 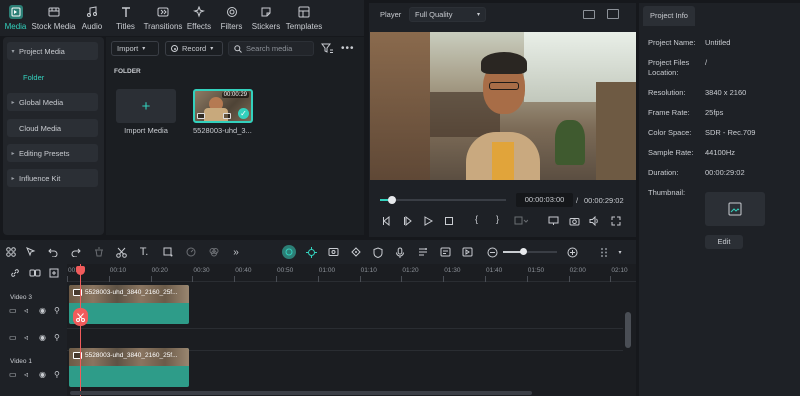 What do you see at coordinates (52, 51) in the screenshot?
I see `sidebar-item-project-media: ▾ Project Media` at bounding box center [52, 51].